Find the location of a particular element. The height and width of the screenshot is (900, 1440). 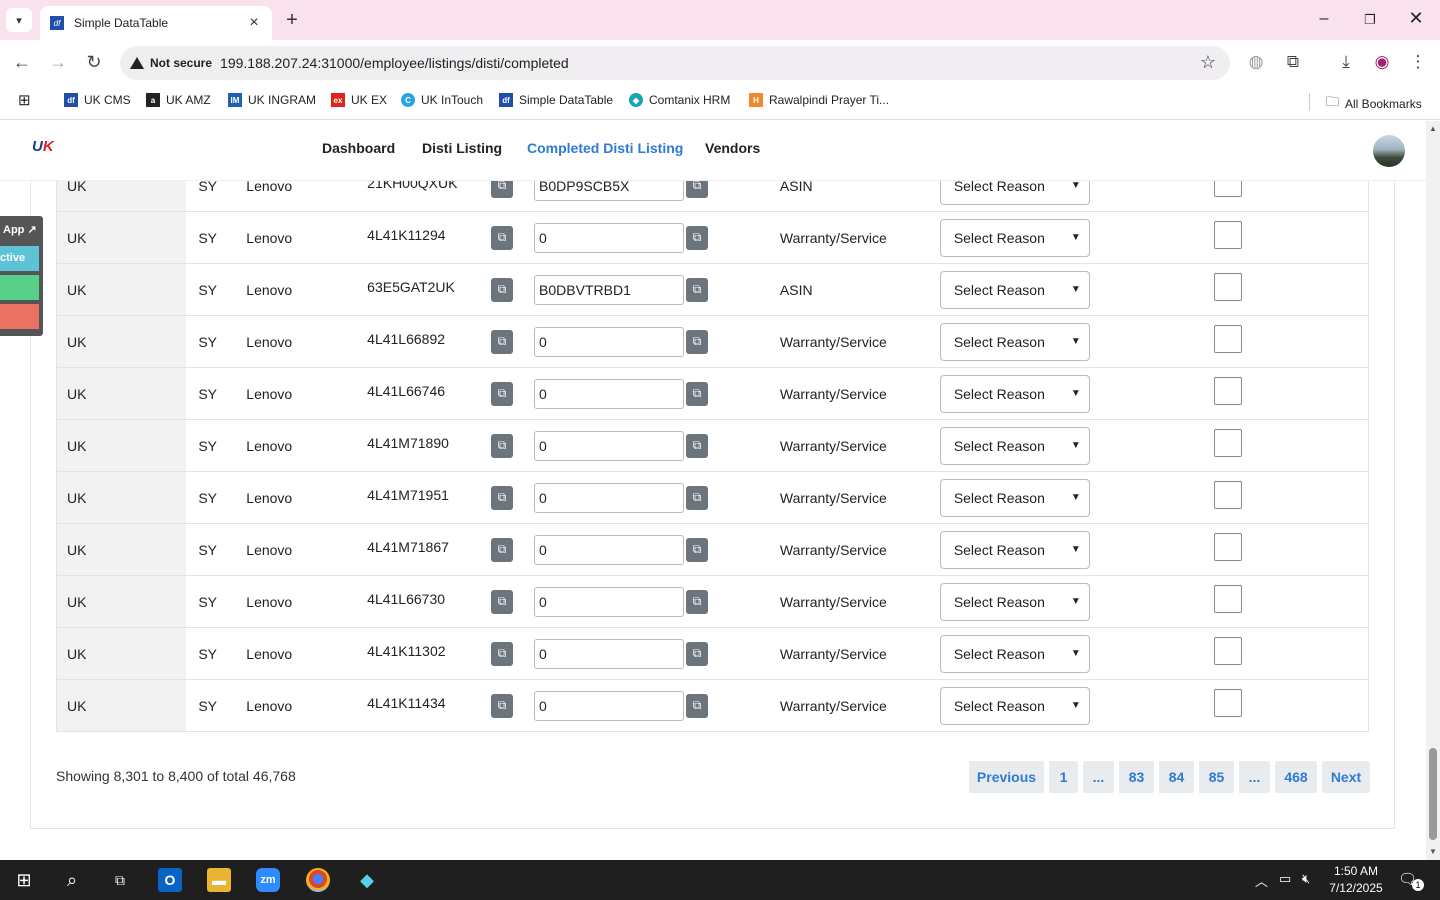

nav-completed-disti-listing: Completed Disti Listing is located at coordinates (605, 148).